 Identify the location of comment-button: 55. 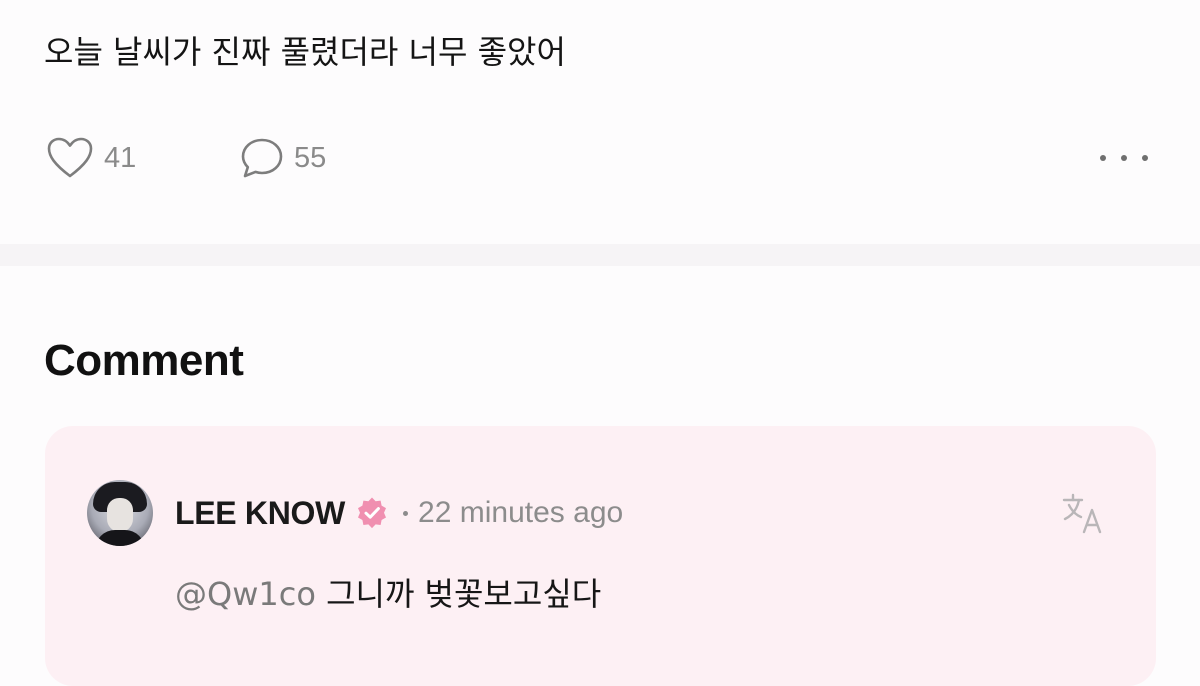
(283, 158).